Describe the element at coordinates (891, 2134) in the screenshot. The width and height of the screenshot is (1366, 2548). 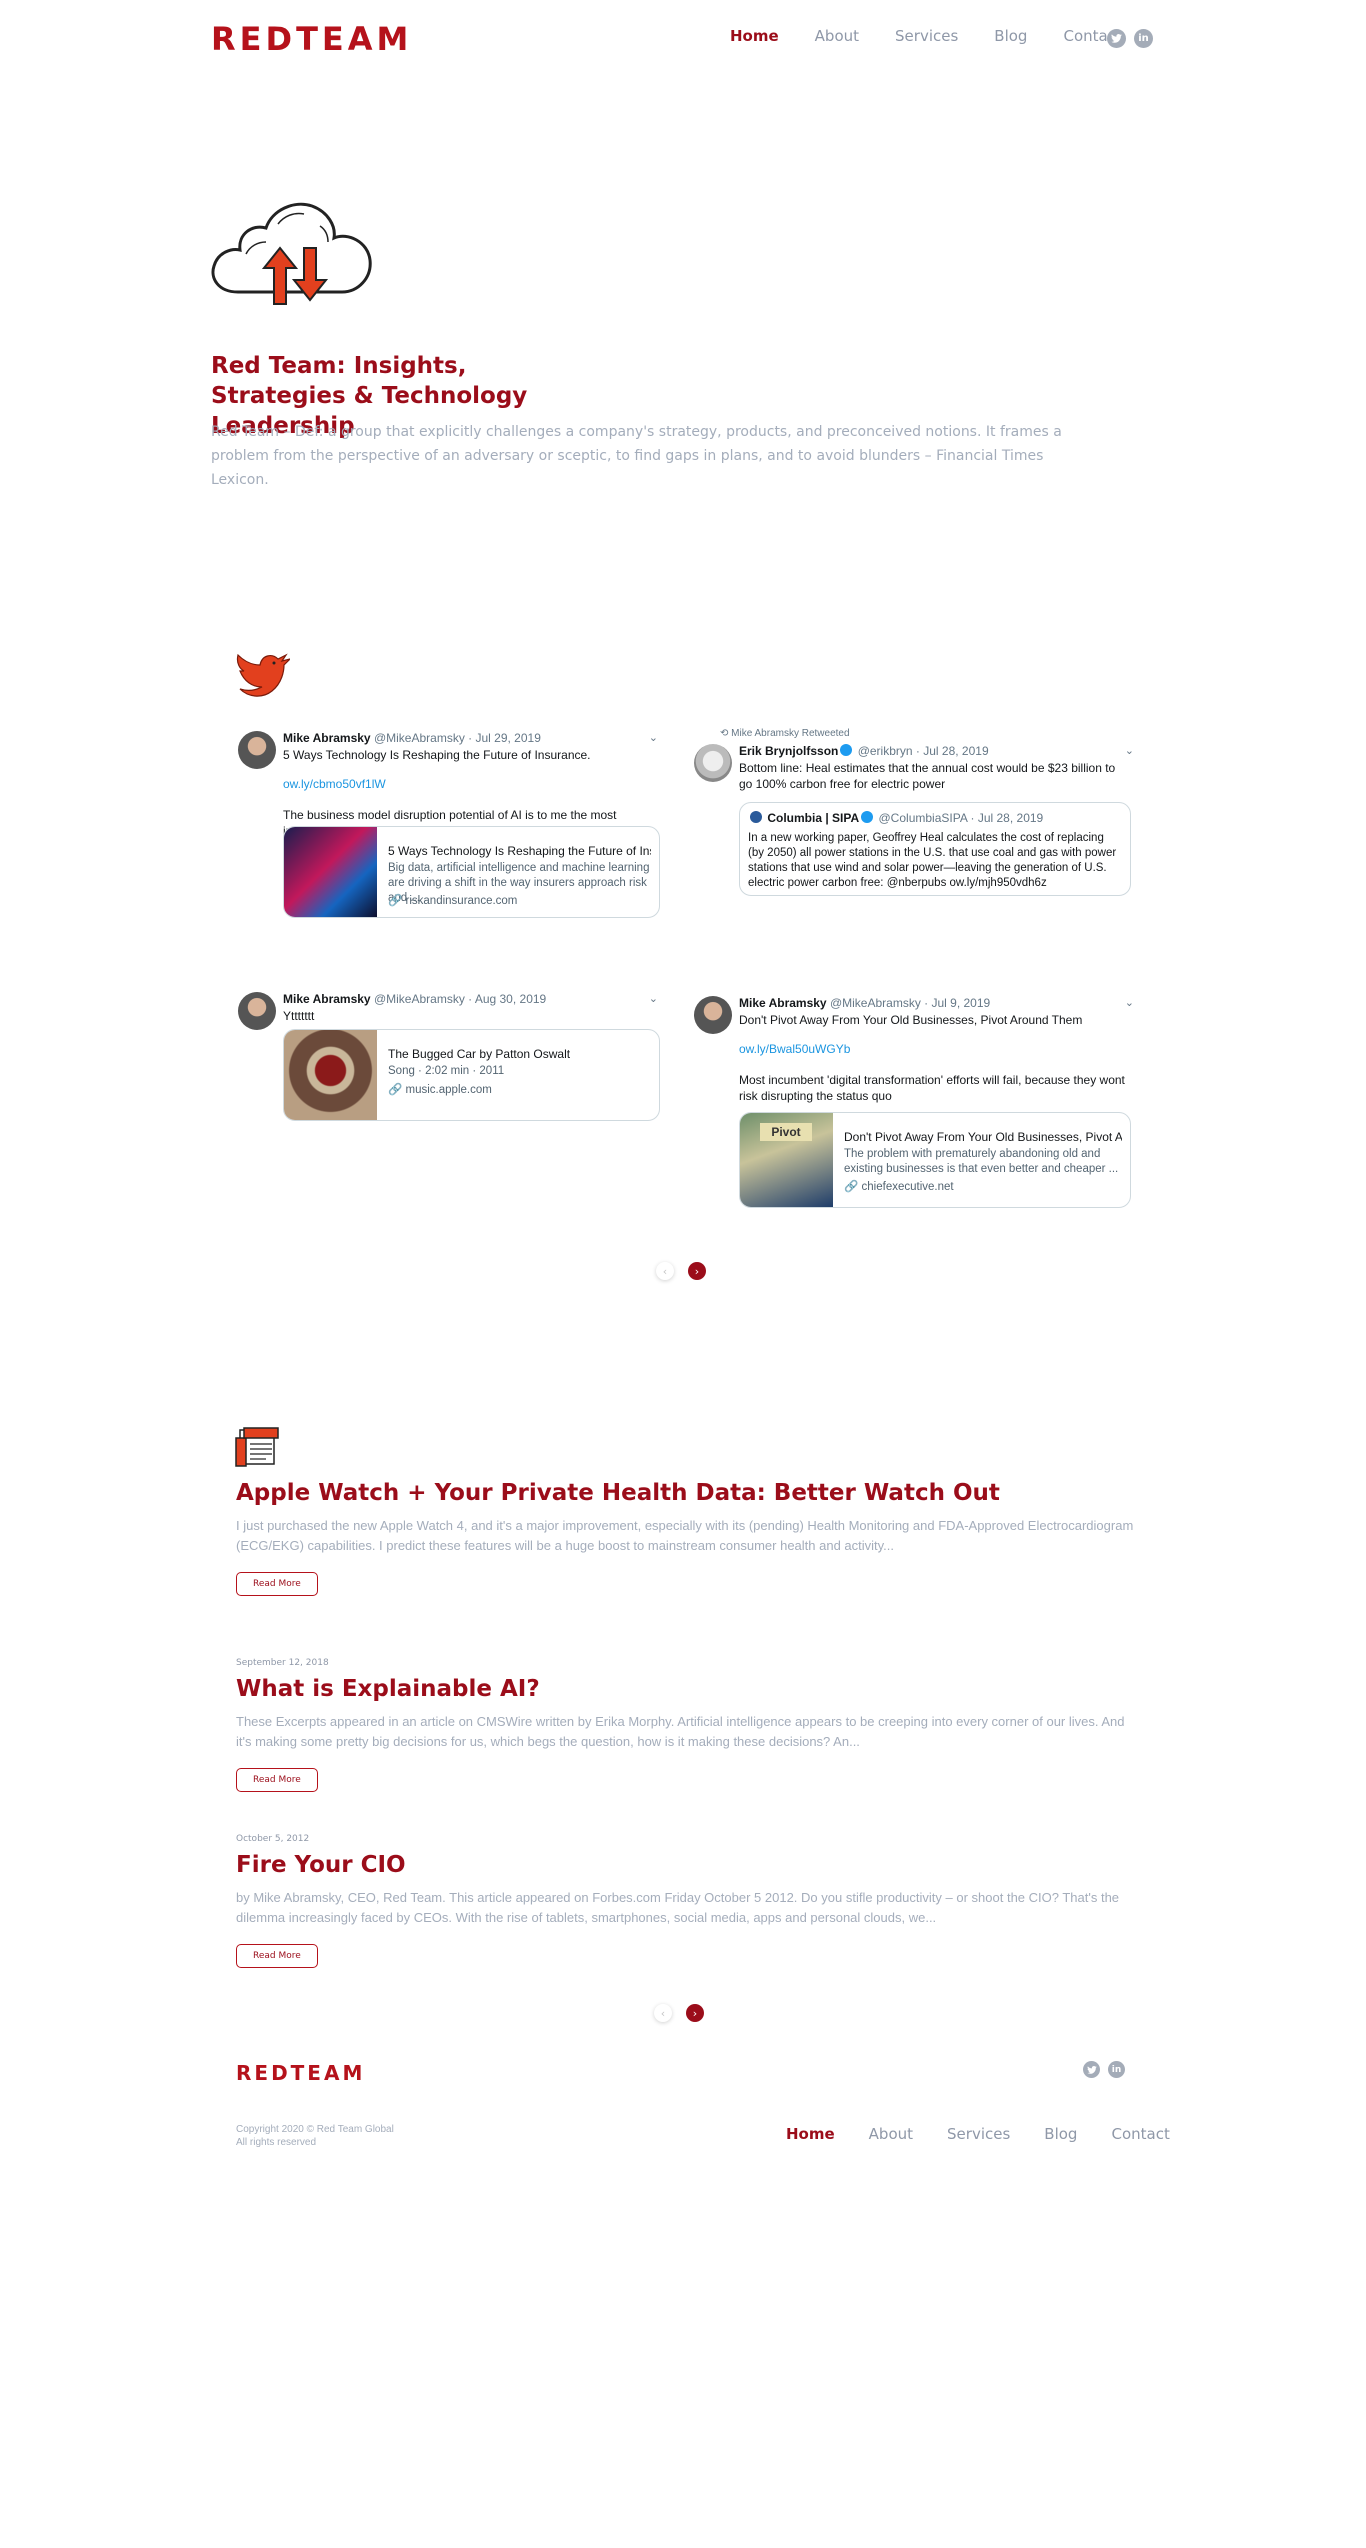
I see `footer-nav-about: About` at that location.